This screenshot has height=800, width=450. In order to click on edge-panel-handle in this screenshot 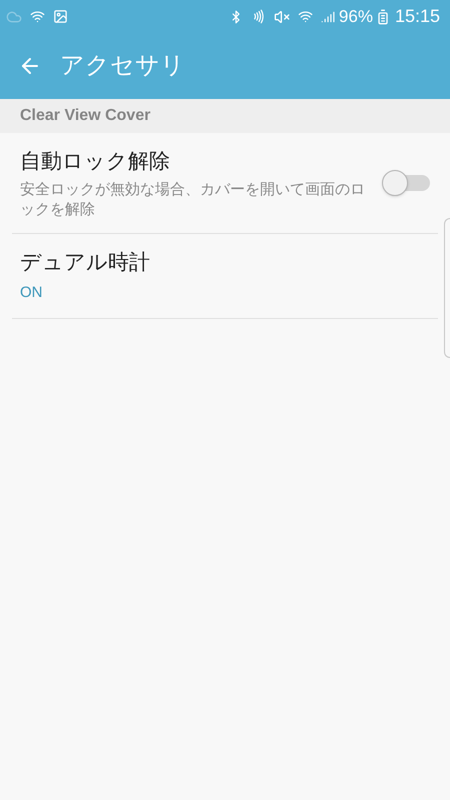, I will do `click(447, 288)`.